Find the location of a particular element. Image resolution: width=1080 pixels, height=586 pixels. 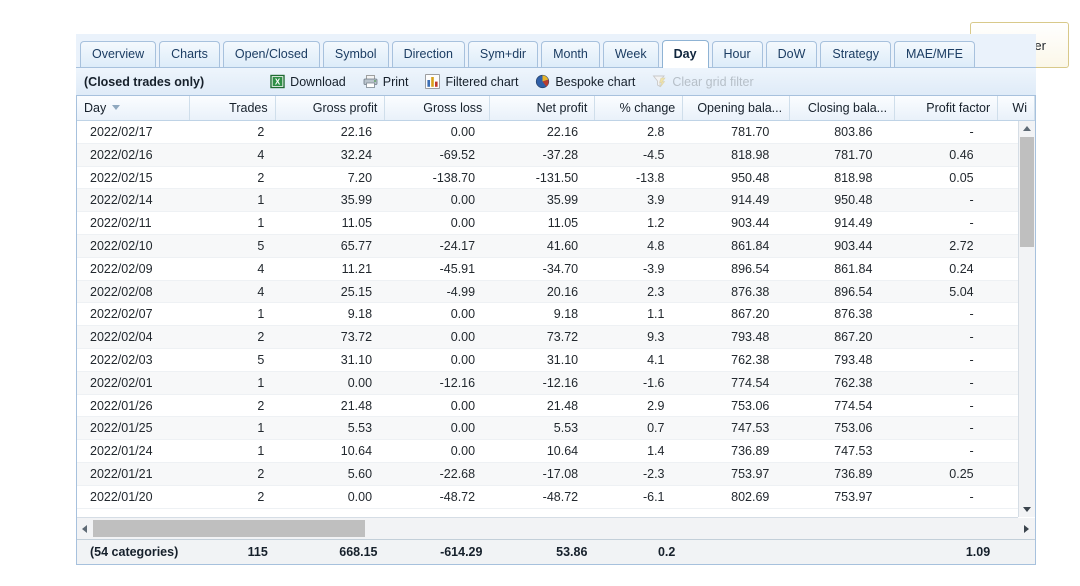

toolbar-bespoke-chart-button: Bespoke chart is located at coordinates (585, 81).